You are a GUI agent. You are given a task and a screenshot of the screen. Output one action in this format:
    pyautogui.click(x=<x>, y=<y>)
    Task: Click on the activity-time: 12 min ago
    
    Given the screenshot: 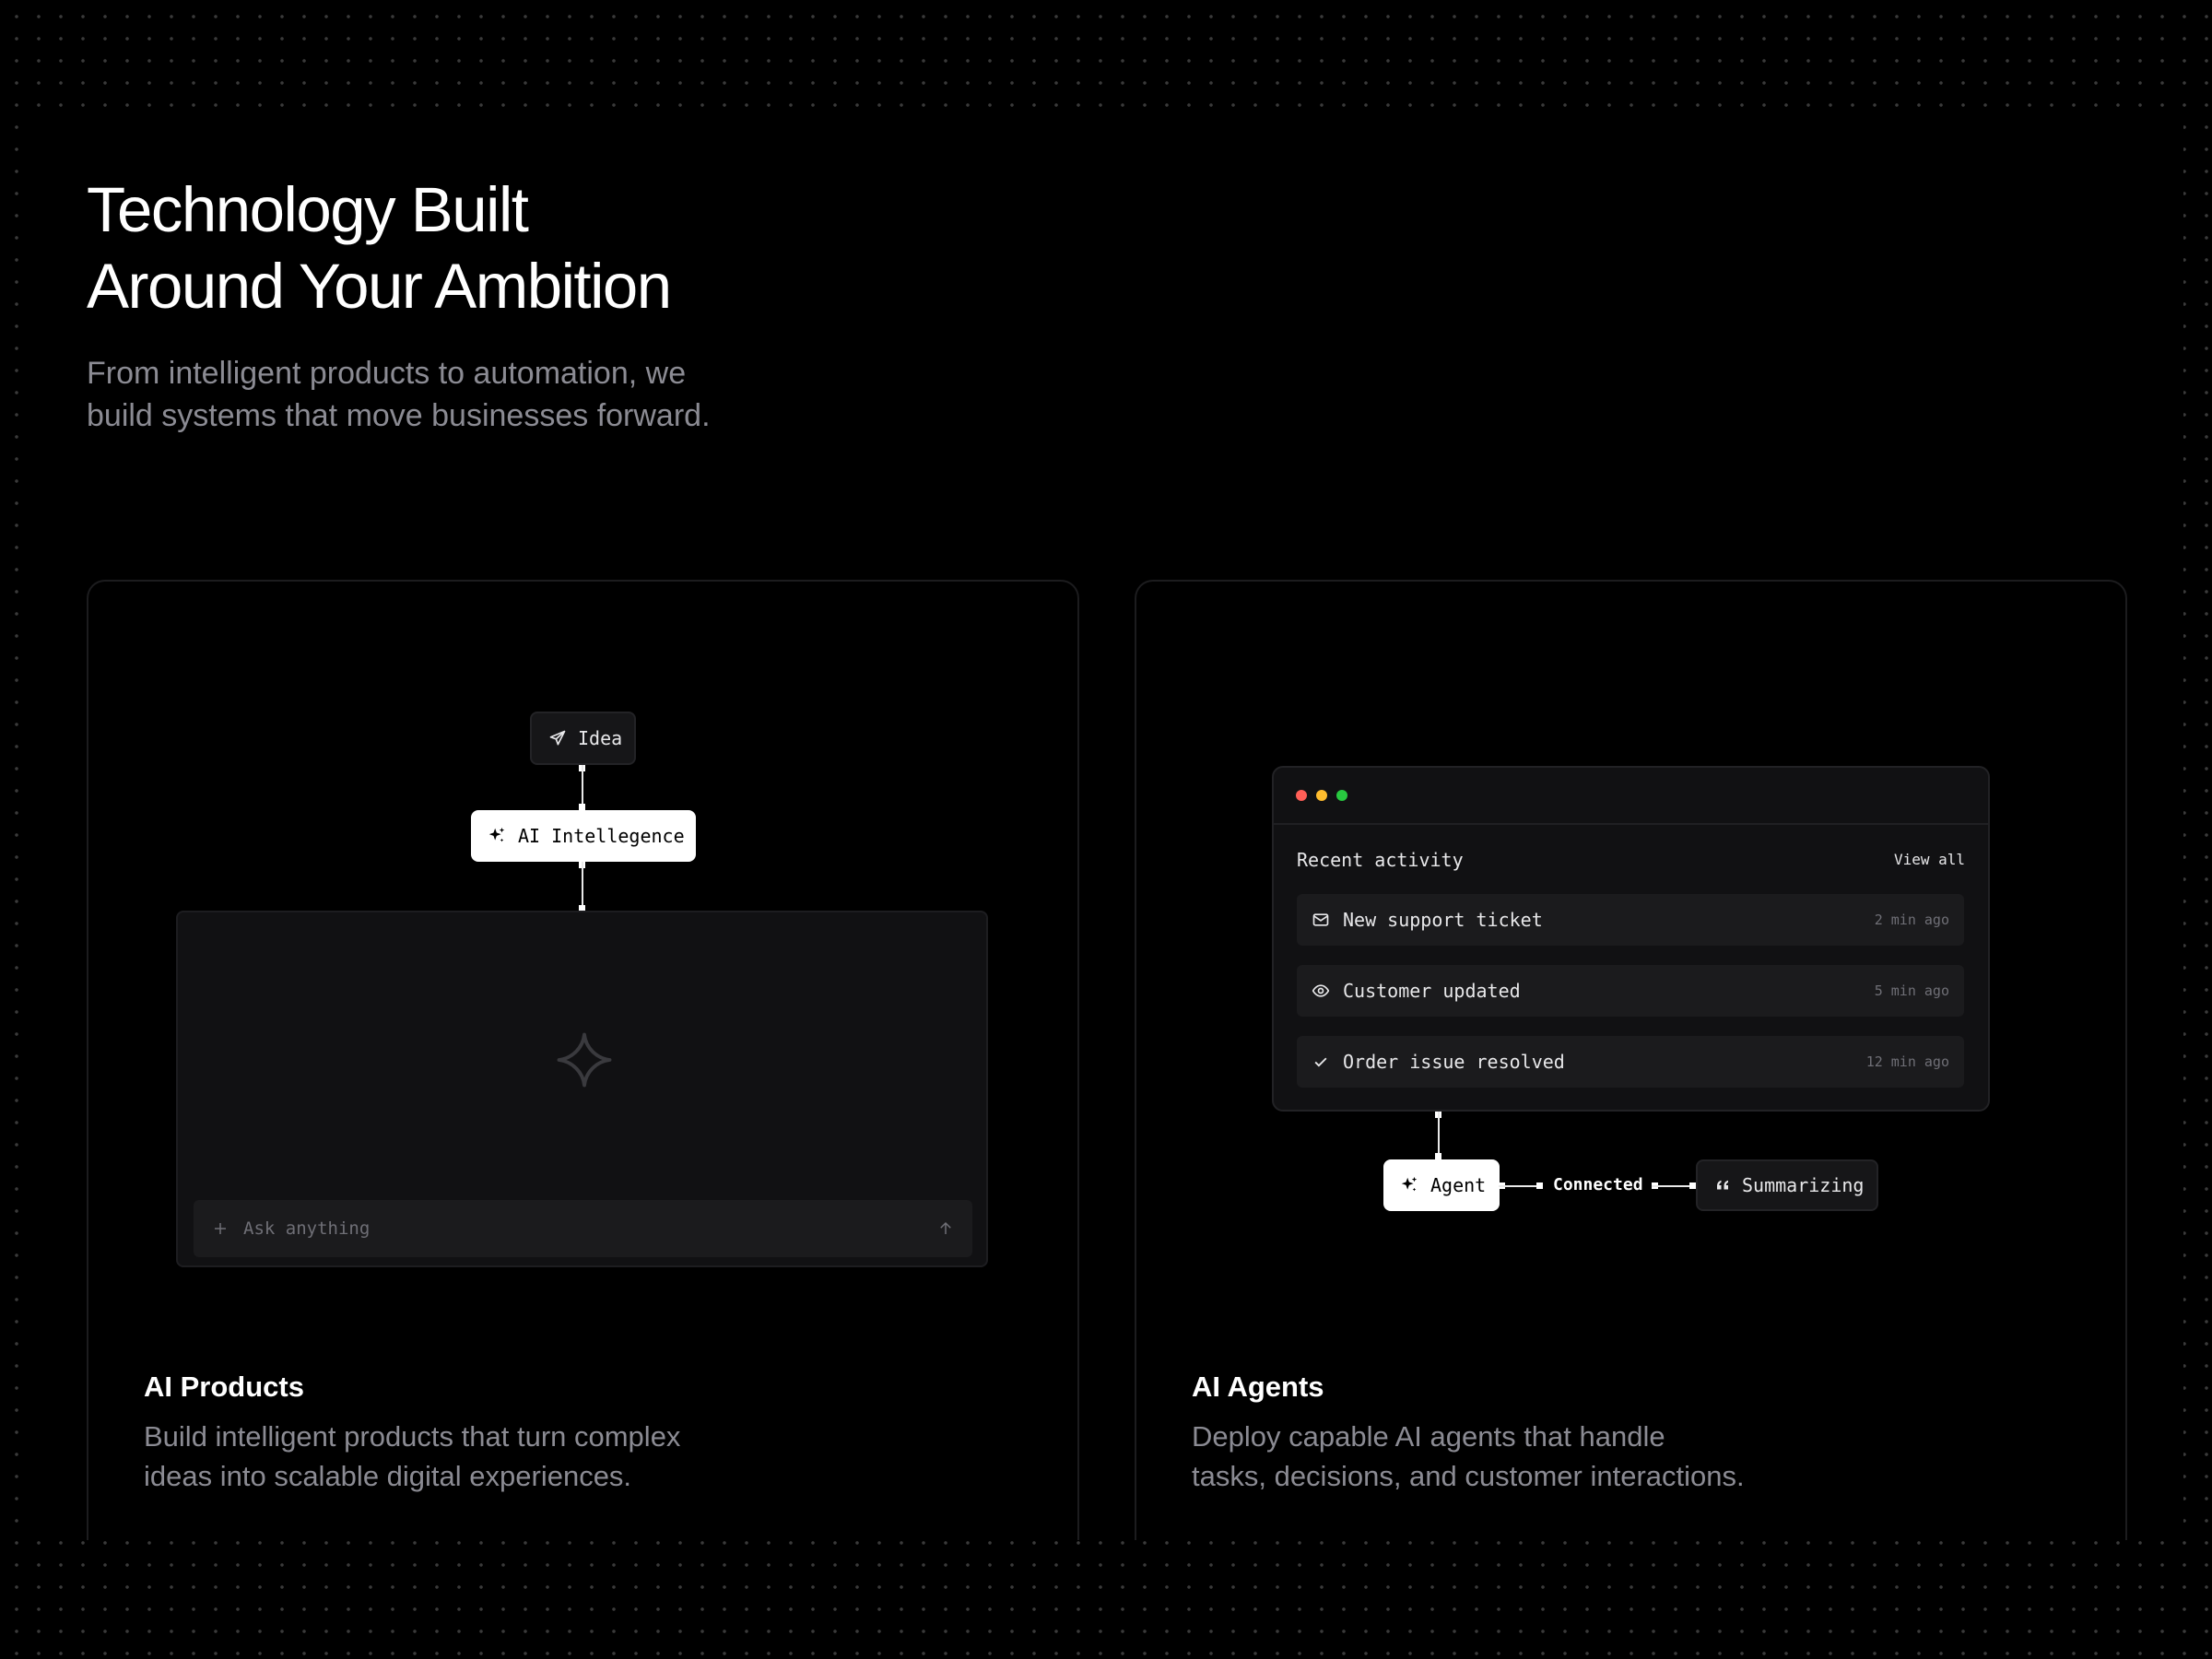 What is the action you would take?
    pyautogui.click(x=1907, y=1061)
    